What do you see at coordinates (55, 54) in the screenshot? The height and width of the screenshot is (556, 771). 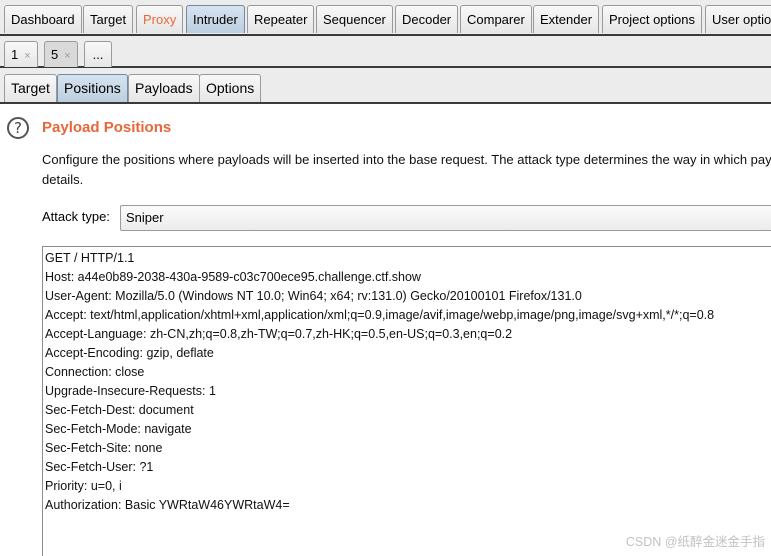 I see `attack-tab-label: 5` at bounding box center [55, 54].